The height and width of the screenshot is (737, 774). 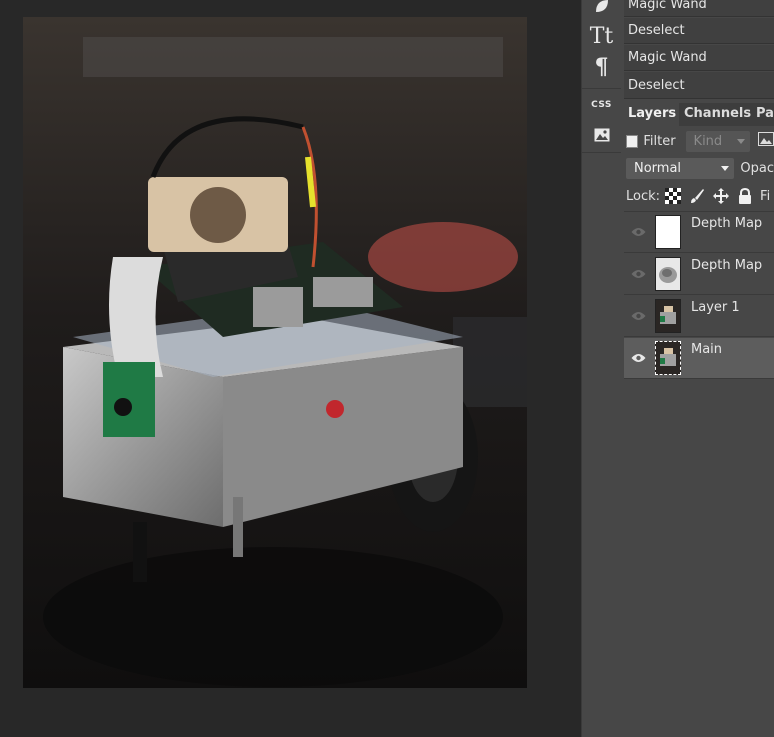 What do you see at coordinates (715, 307) in the screenshot?
I see `layer-name: Layer 1` at bounding box center [715, 307].